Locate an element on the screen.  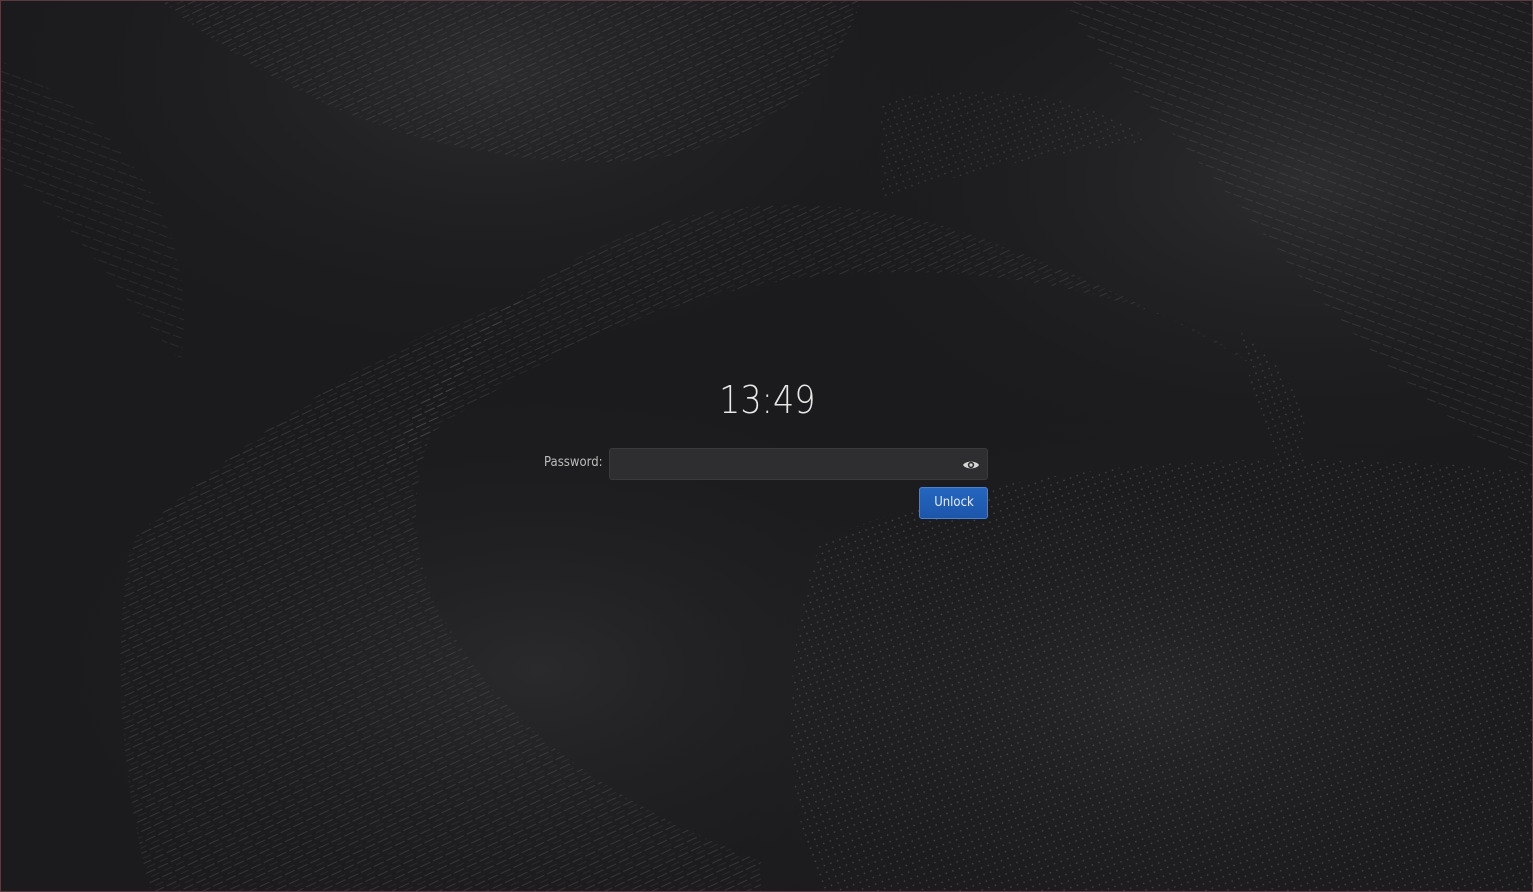
eye-icon is located at coordinates (971, 465).